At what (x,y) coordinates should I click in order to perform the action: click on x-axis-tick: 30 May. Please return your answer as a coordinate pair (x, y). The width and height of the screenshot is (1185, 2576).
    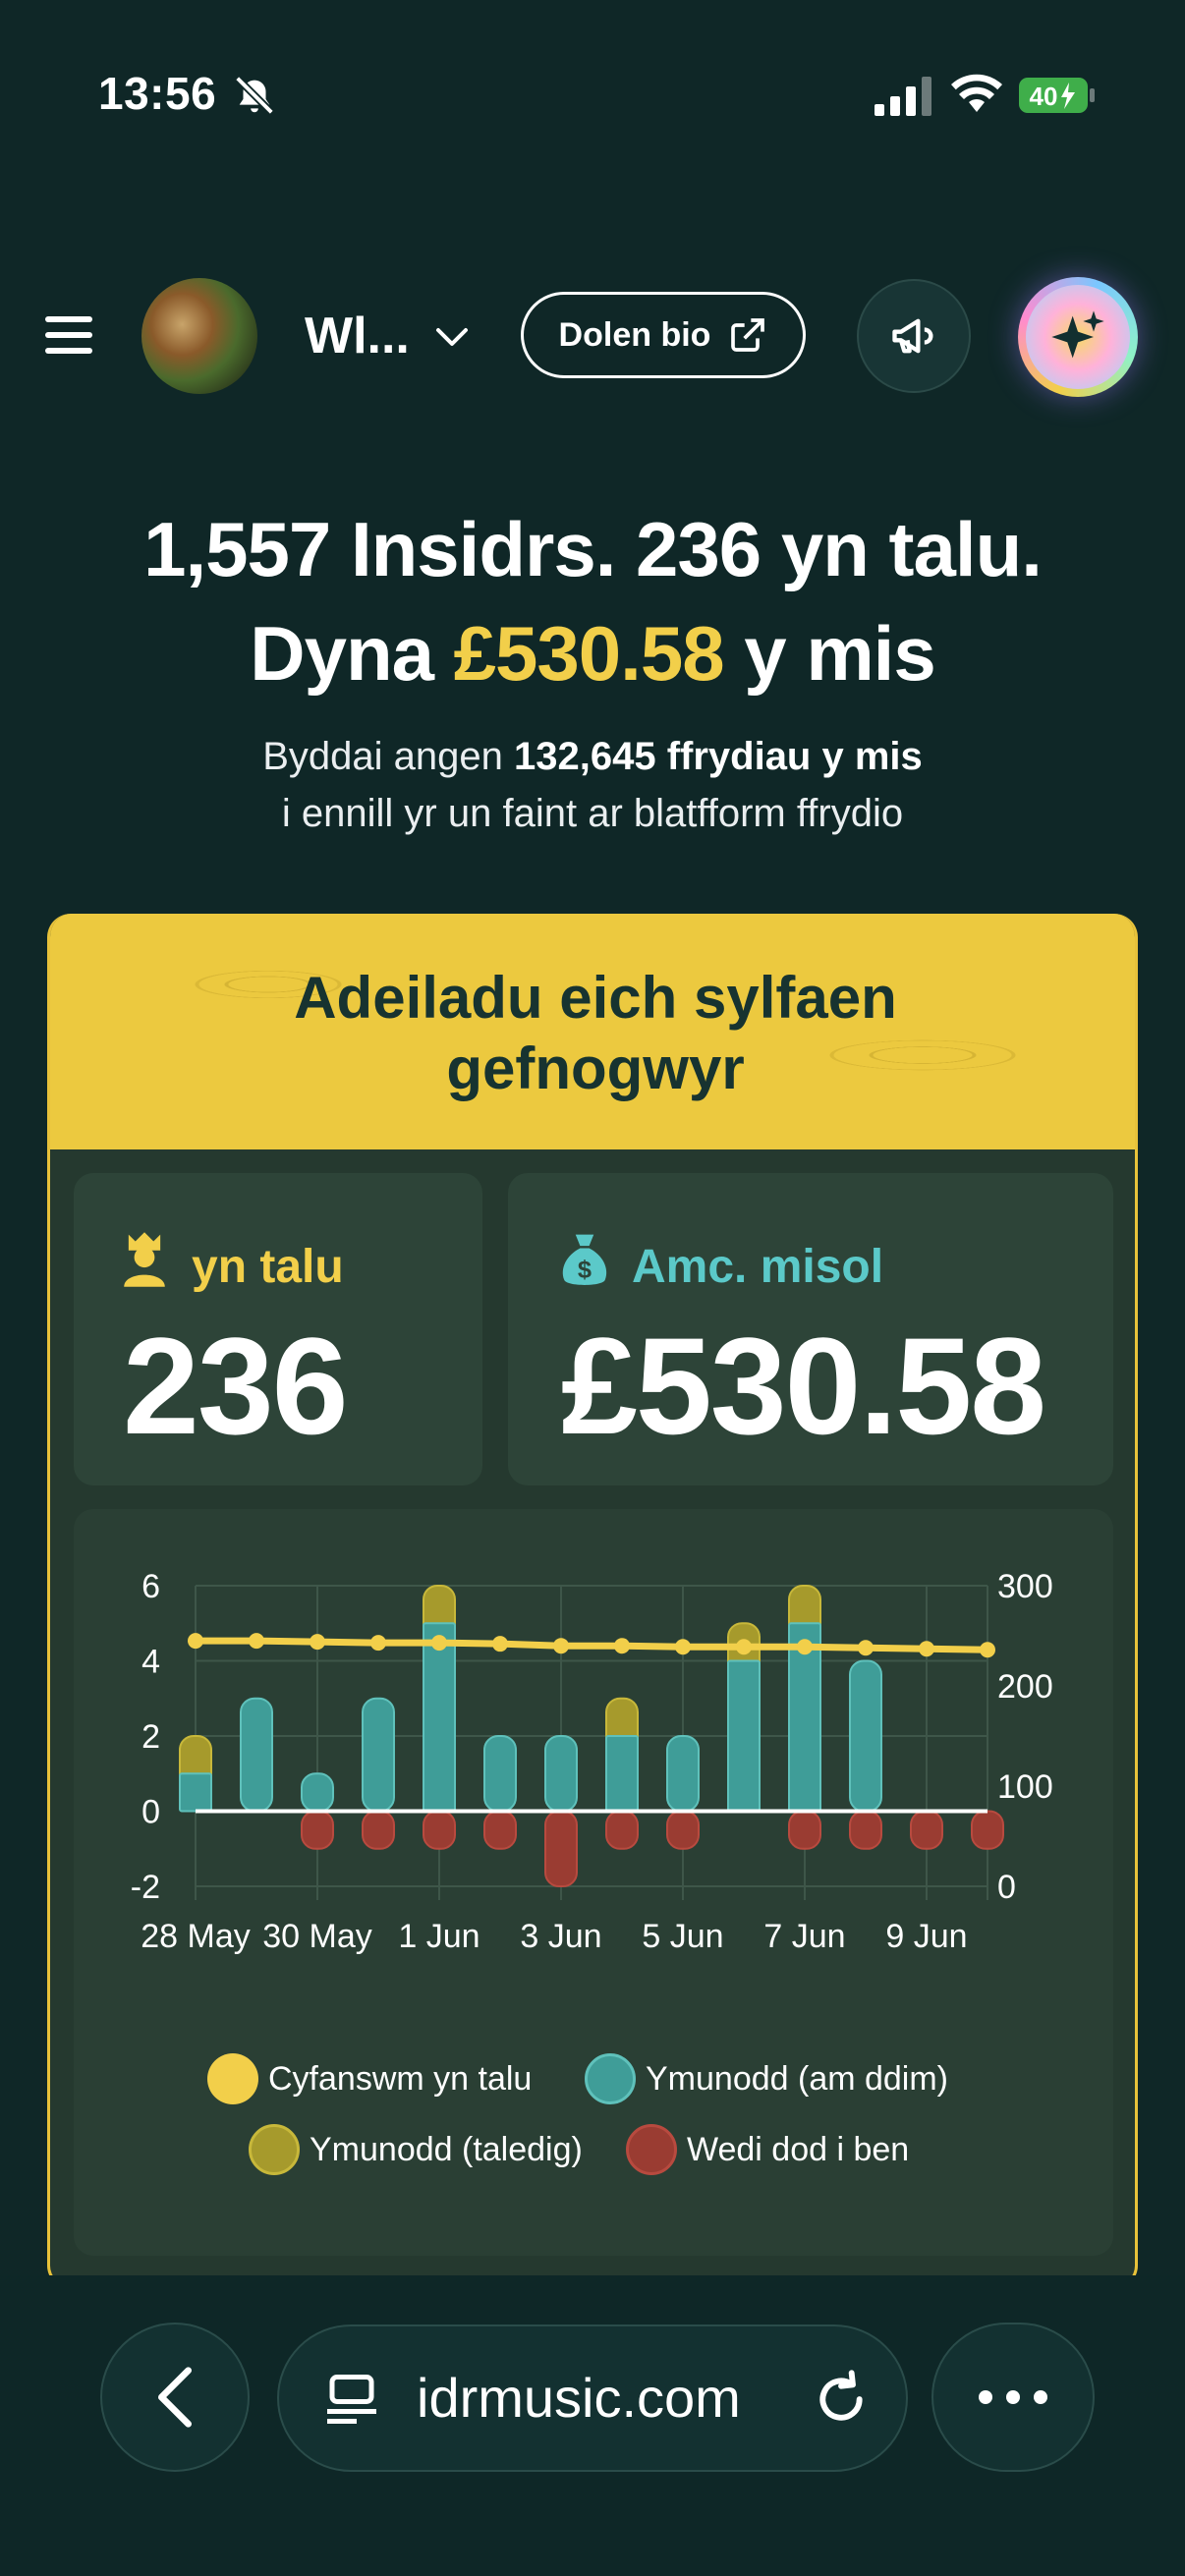
    Looking at the image, I should click on (317, 1936).